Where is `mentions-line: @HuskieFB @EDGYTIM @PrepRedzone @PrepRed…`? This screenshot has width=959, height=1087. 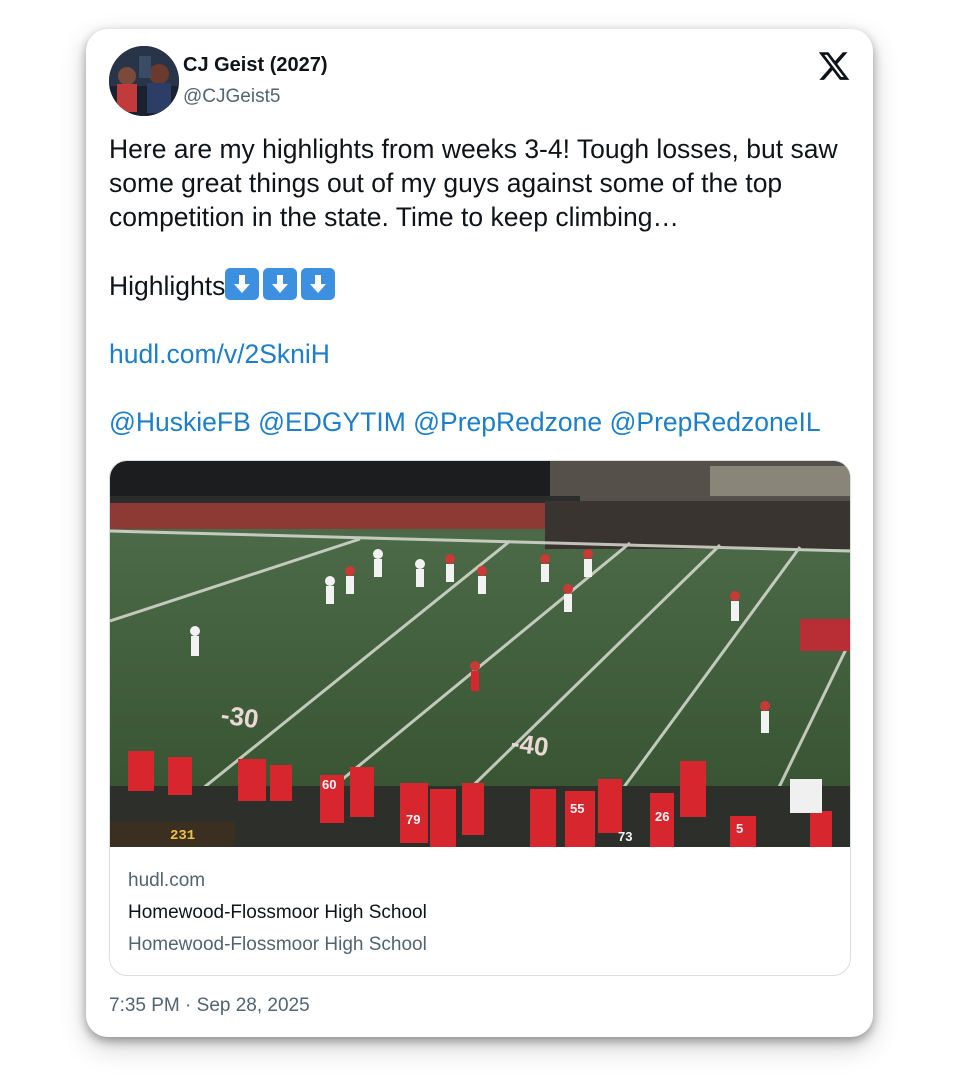
mentions-line: @HuskieFB @EDGYTIM @PrepRedzone @PrepRed… is located at coordinates (481, 422).